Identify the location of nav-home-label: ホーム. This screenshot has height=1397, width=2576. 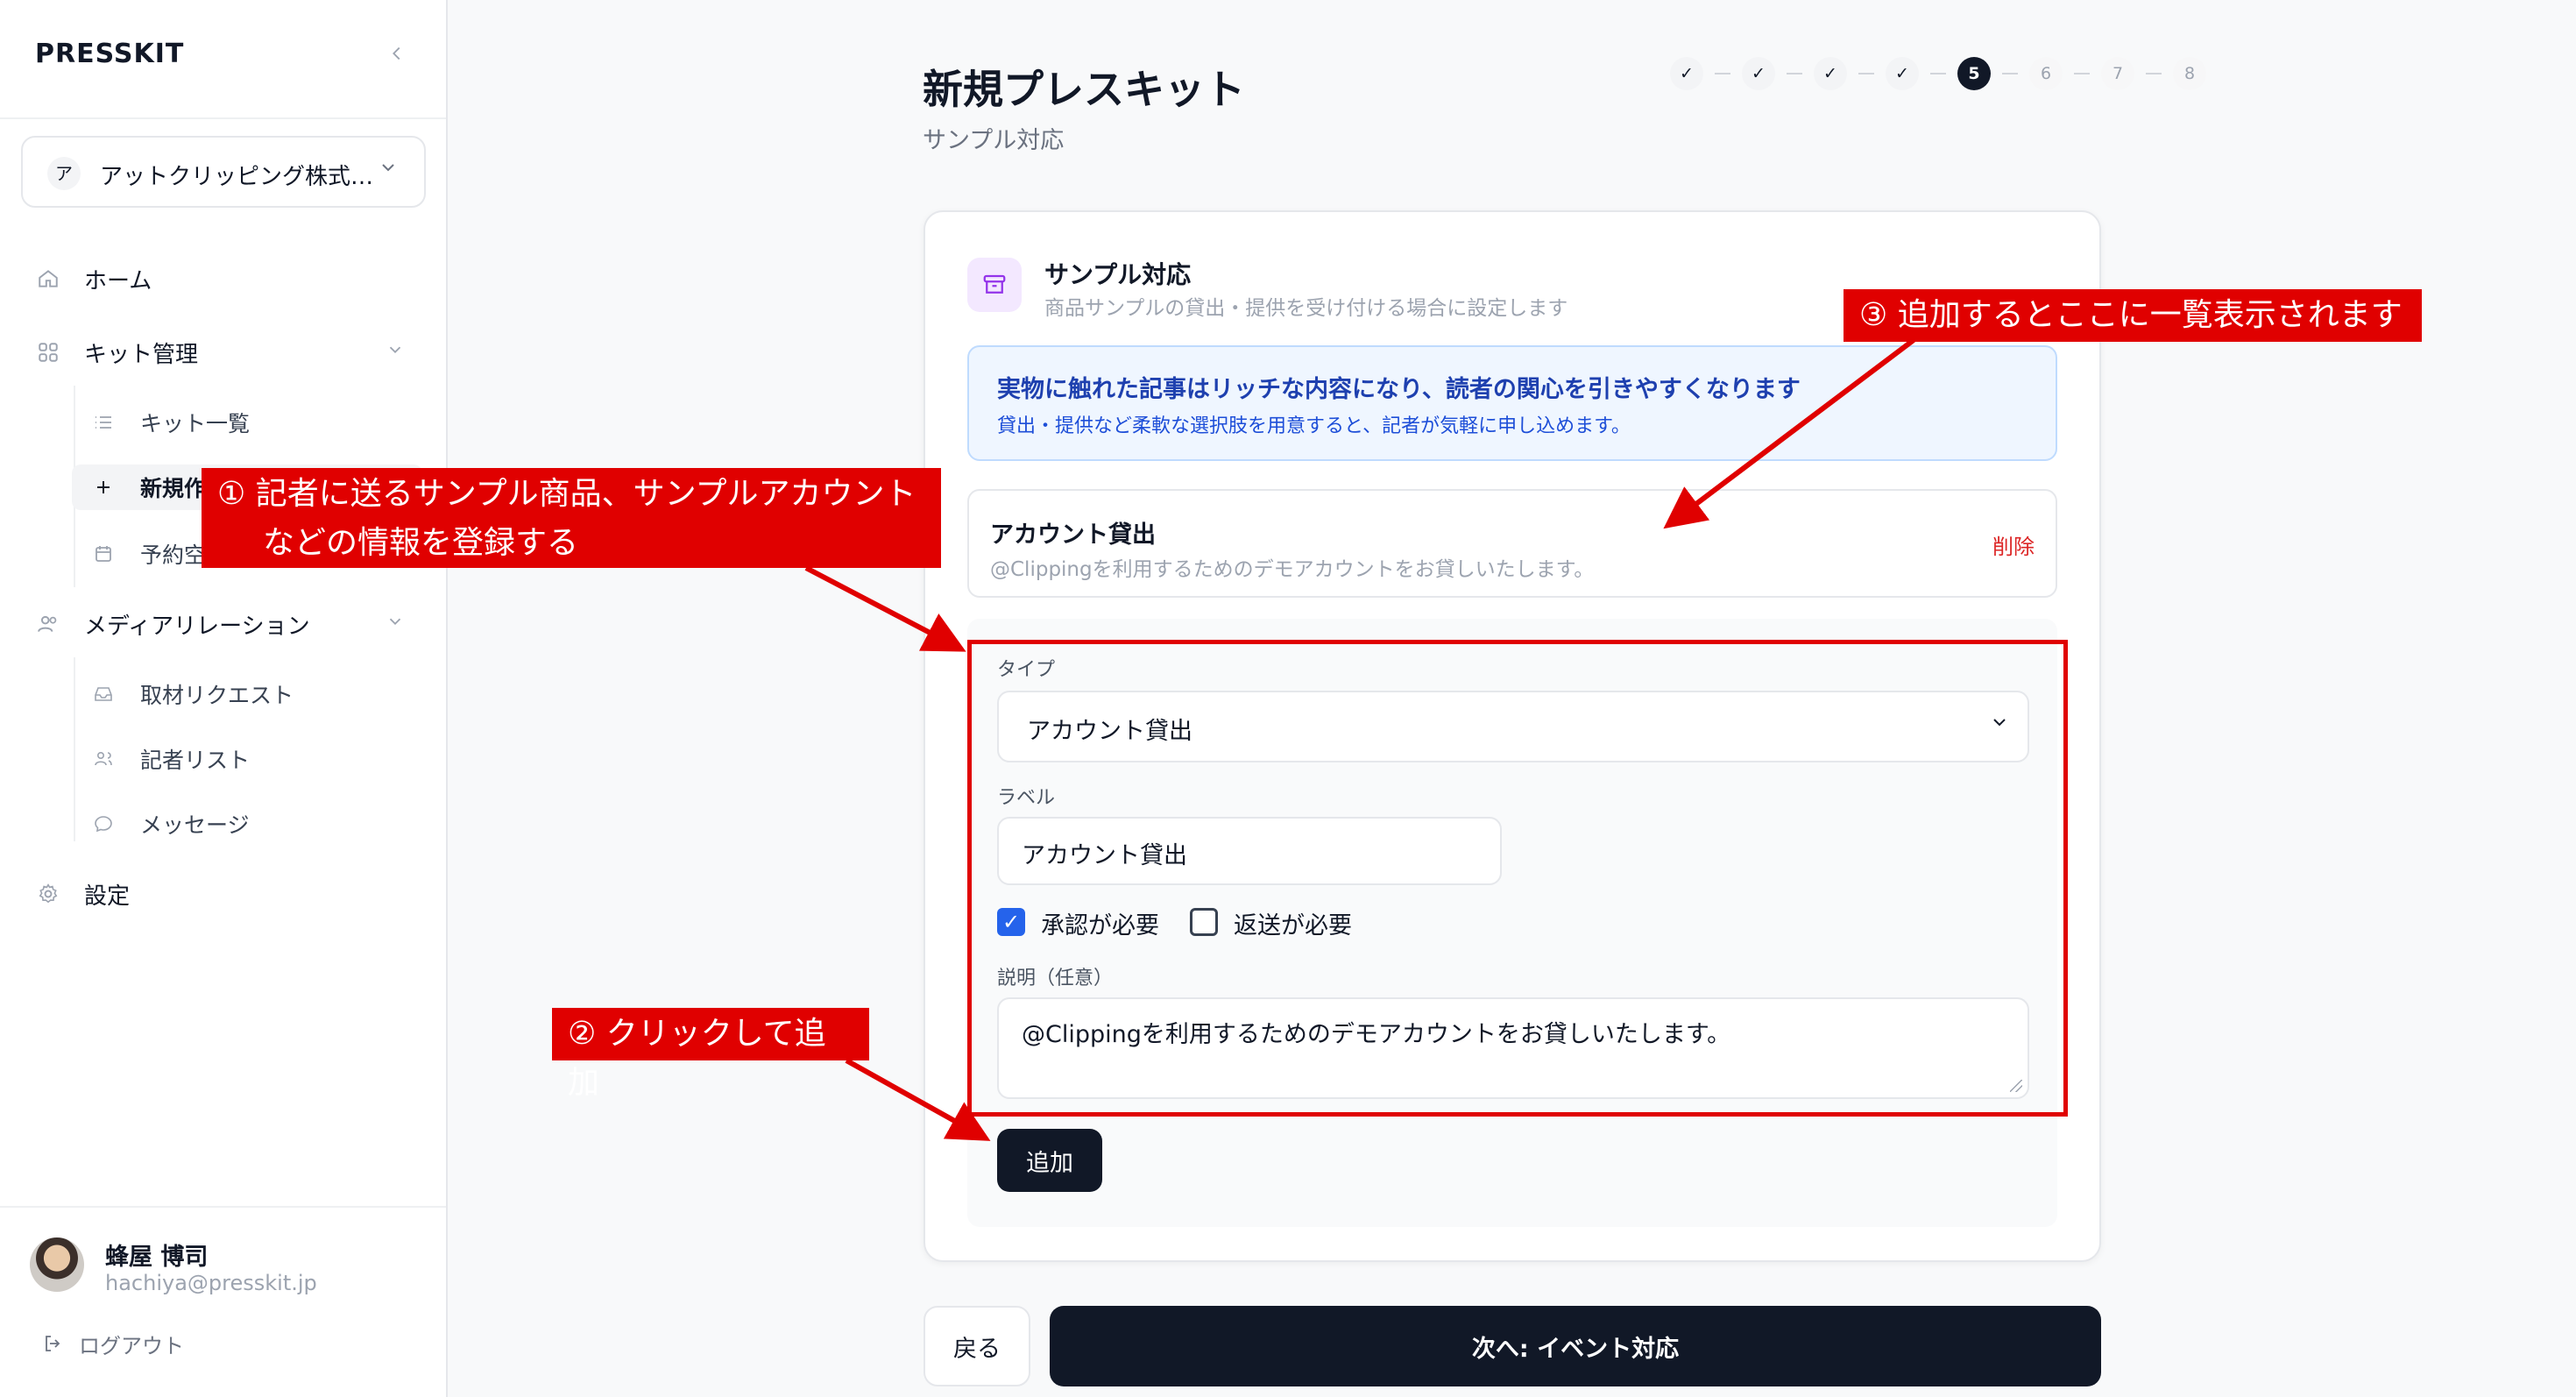
(118, 280).